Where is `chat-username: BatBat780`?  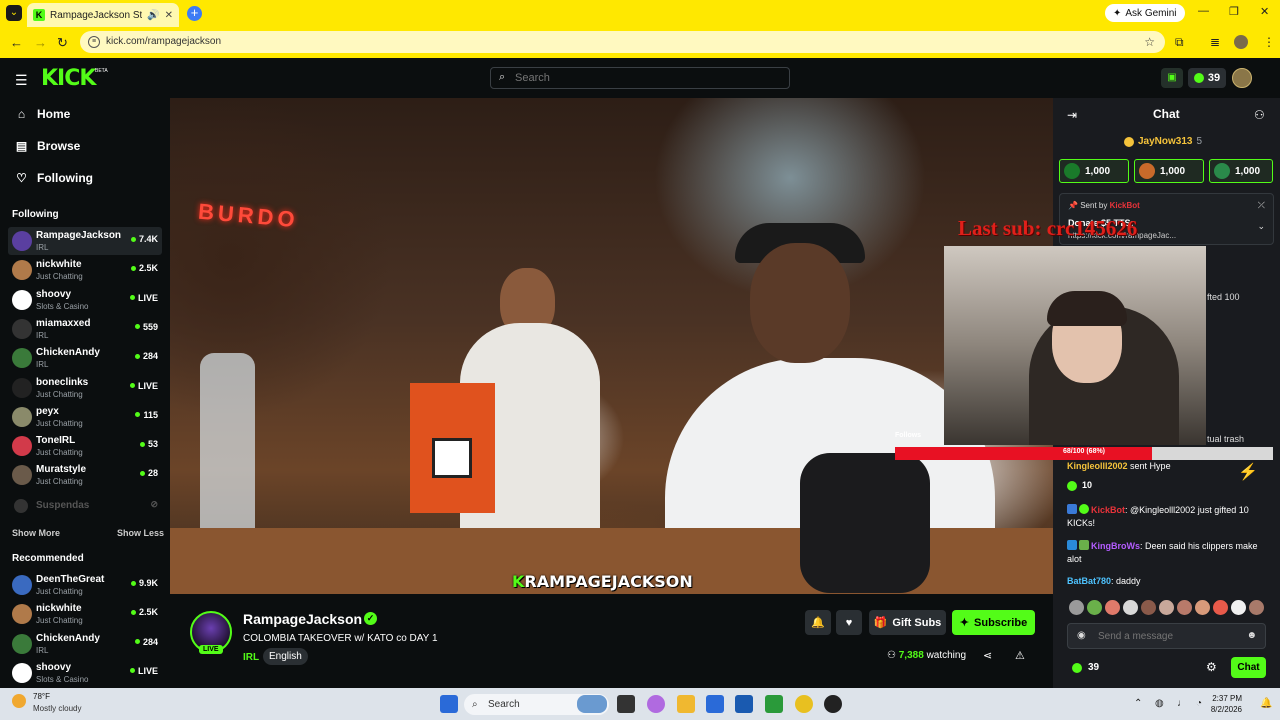 chat-username: BatBat780 is located at coordinates (1089, 581).